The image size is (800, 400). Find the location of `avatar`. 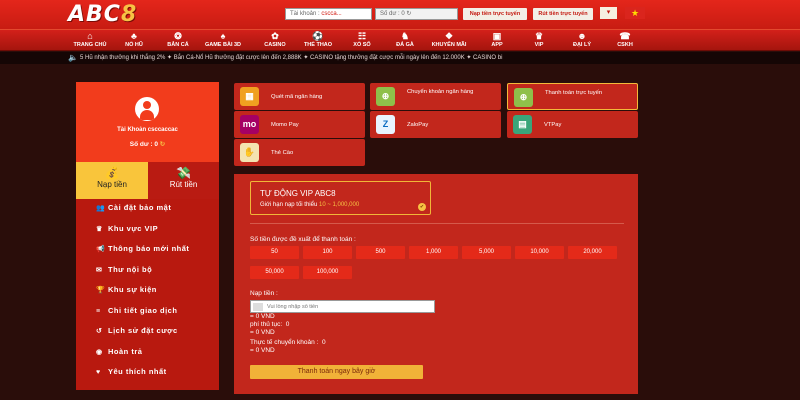

avatar is located at coordinates (147, 109).